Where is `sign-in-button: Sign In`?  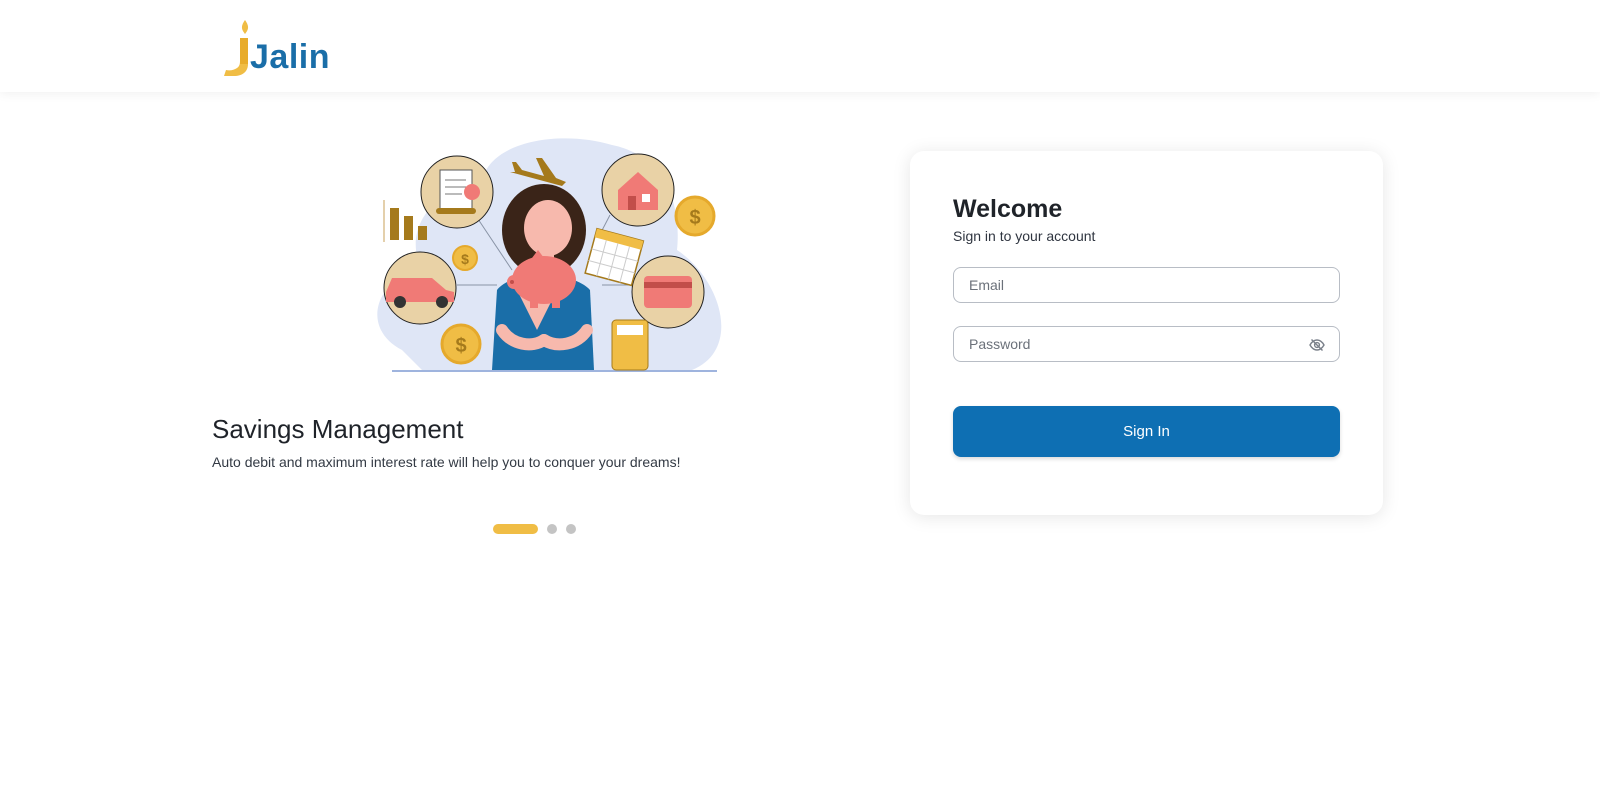 sign-in-button: Sign In is located at coordinates (1146, 431).